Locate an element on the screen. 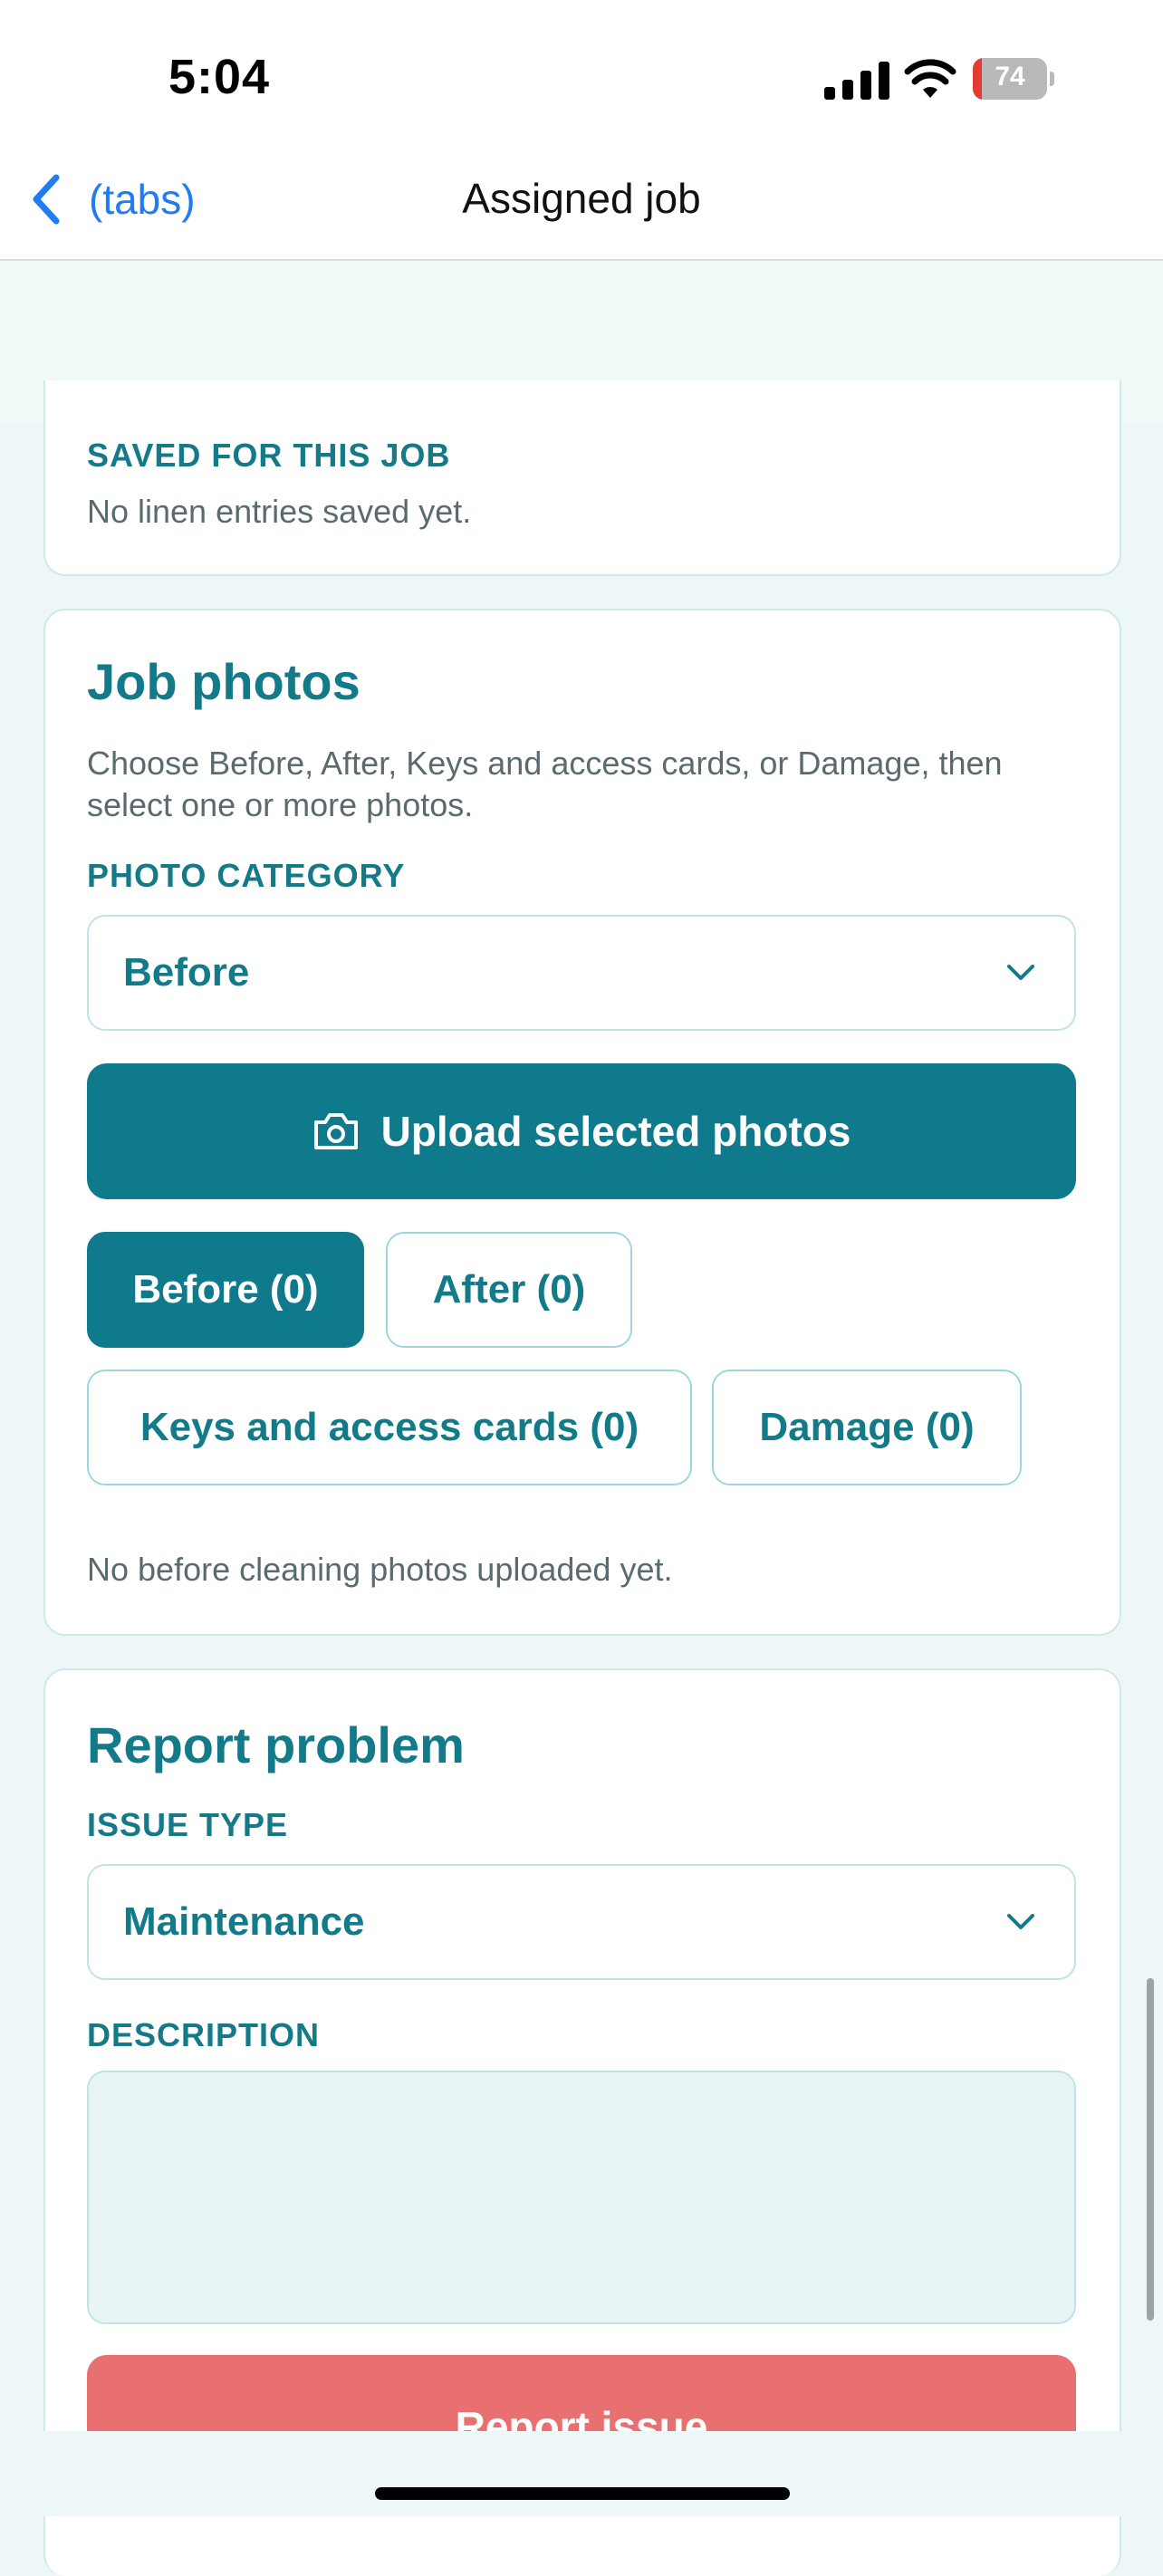  upload-photos-button: Upload selected photos is located at coordinates (581, 1131).